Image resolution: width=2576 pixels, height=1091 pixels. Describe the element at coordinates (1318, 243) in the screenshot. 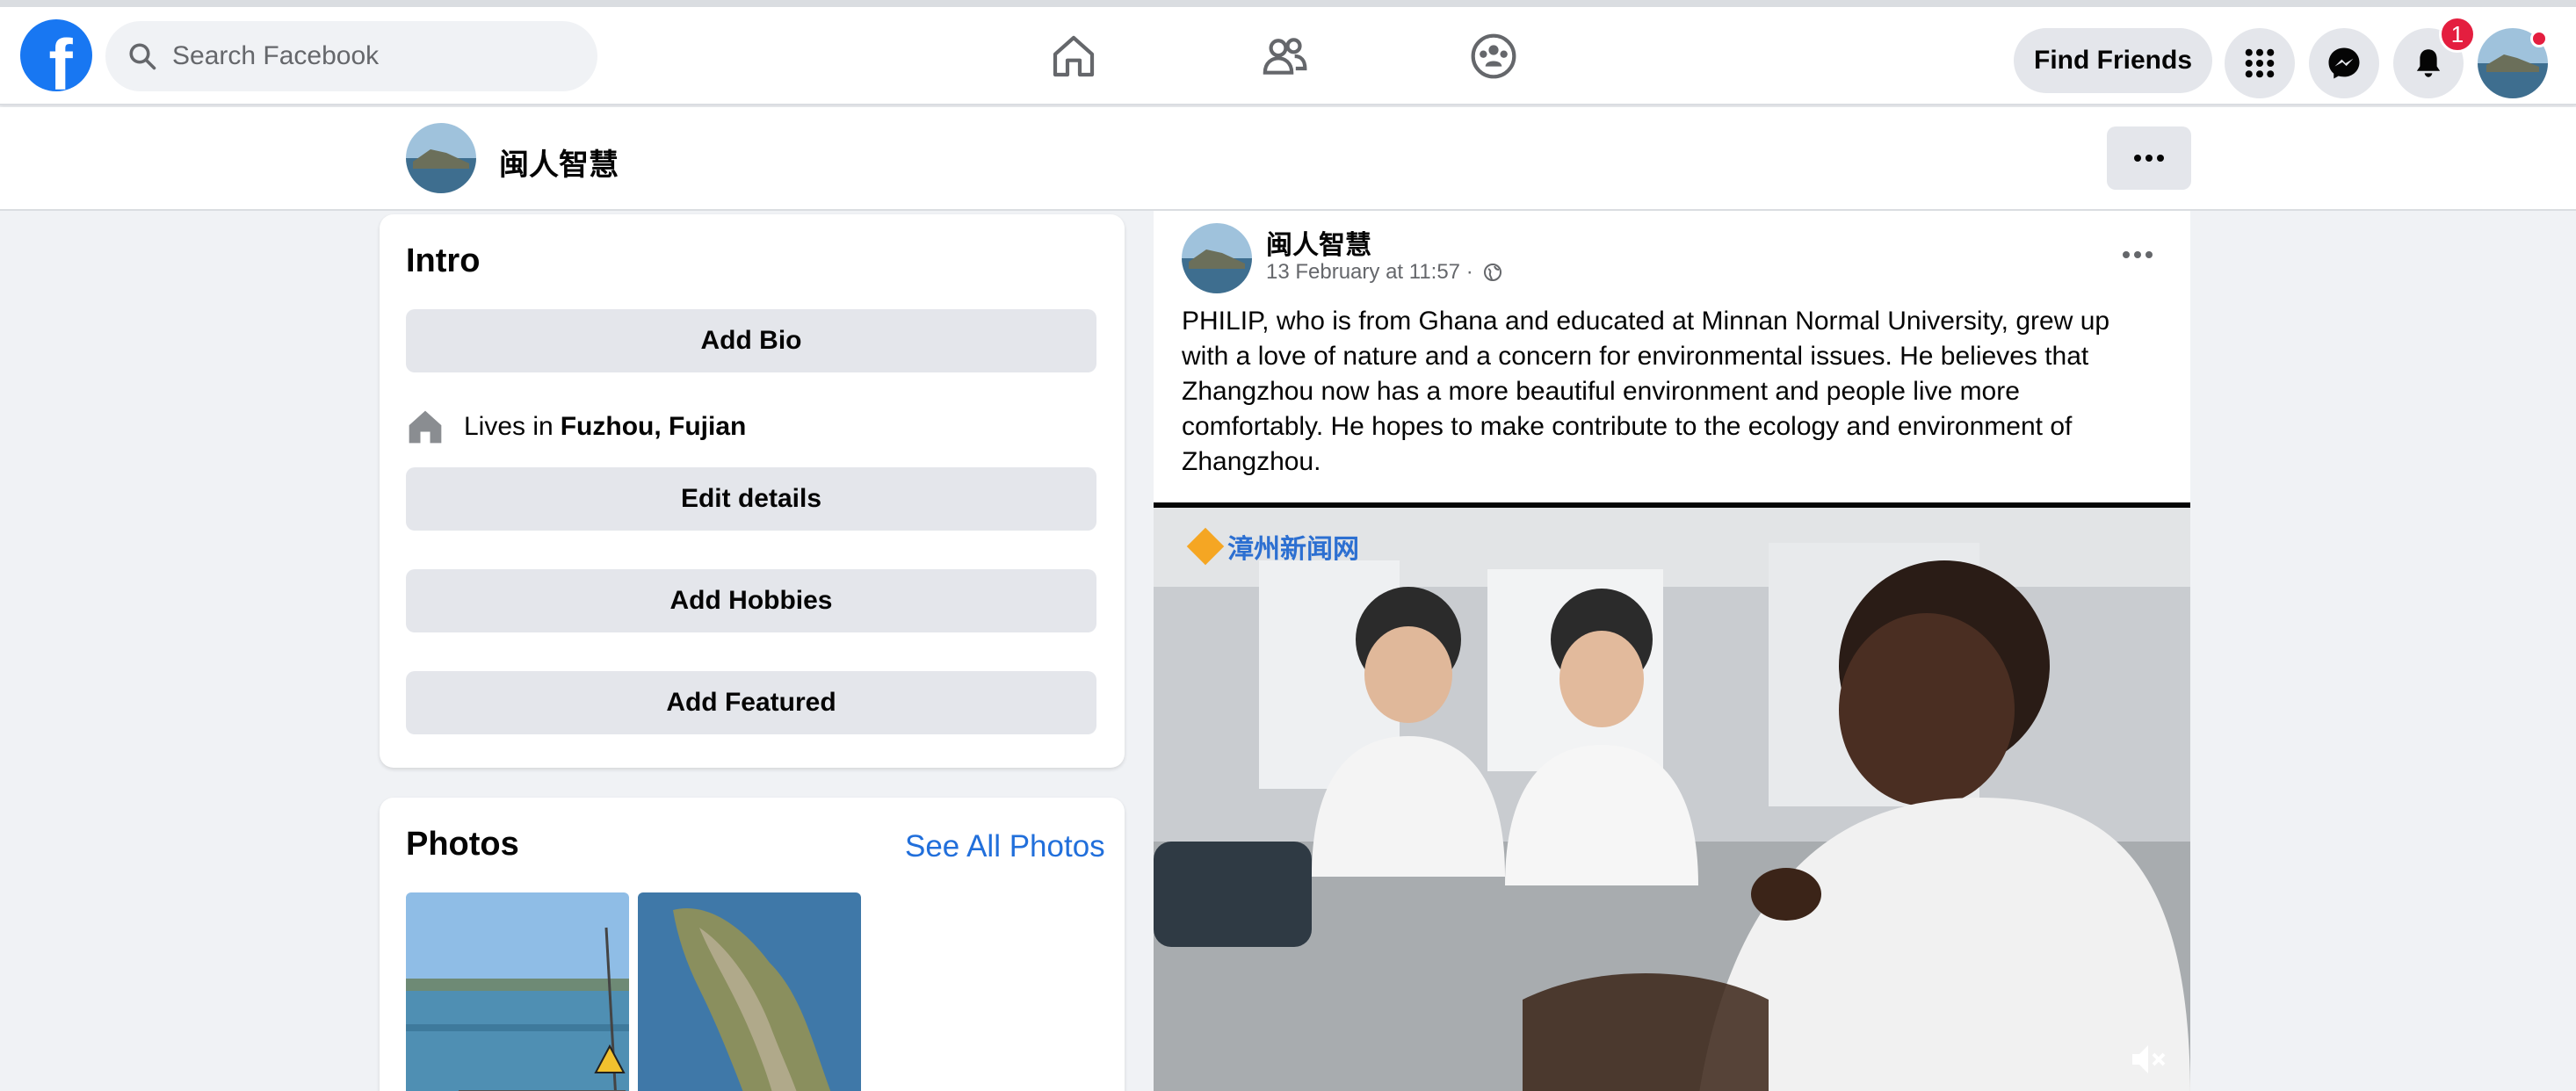

I see `post-author-name: 闽人智慧` at that location.